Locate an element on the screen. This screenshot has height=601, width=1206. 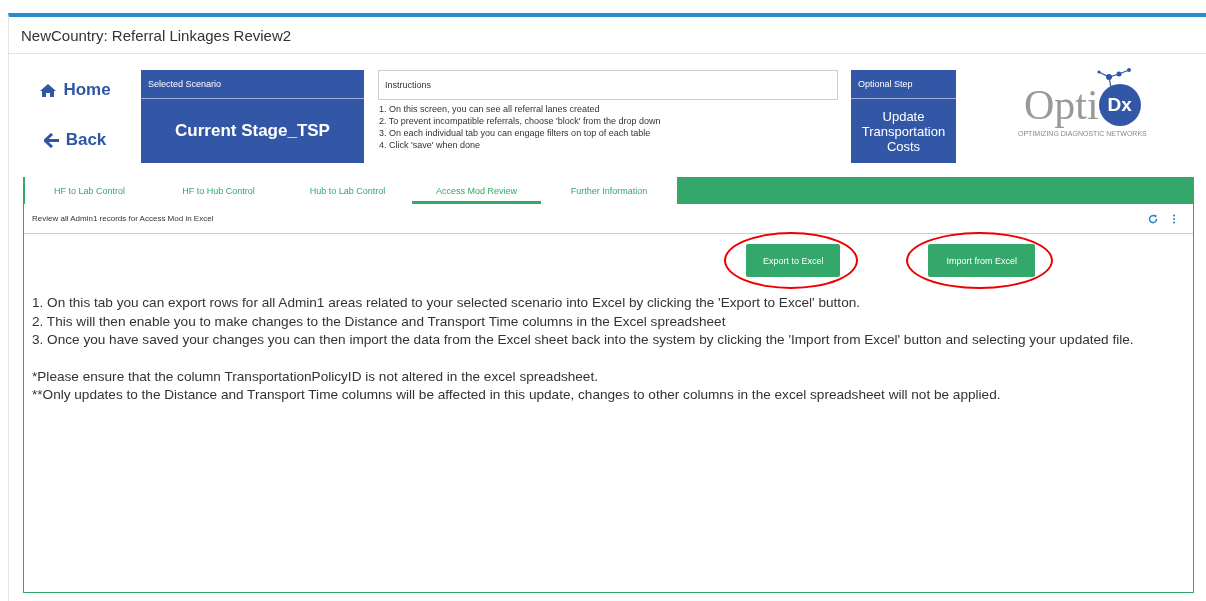
instruction-step: 3. Once you have saved your changes you can then import the data from the Excel sheet back into the system by clicking the 'Import from Excel' button and selecting your updated file. is located at coordinates (608, 340).